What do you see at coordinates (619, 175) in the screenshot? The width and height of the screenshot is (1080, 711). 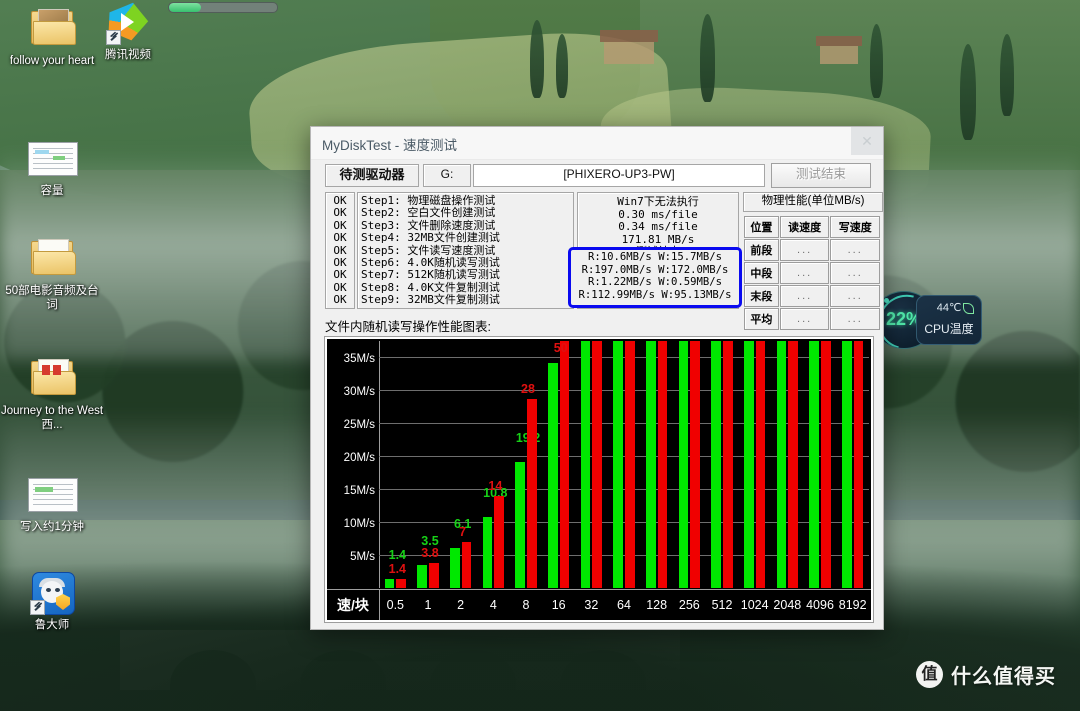 I see `drive-name: [PHIXERO-UP3-PW]` at bounding box center [619, 175].